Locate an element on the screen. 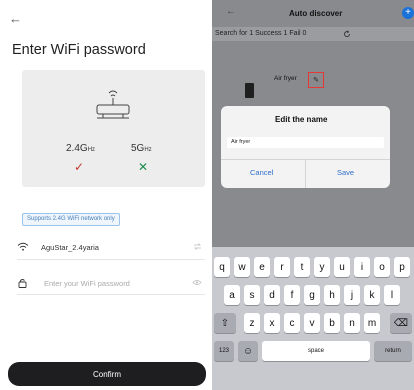 Image resolution: width=414 pixels, height=390 pixels. delete-key-icon: ⌫ is located at coordinates (401, 323).